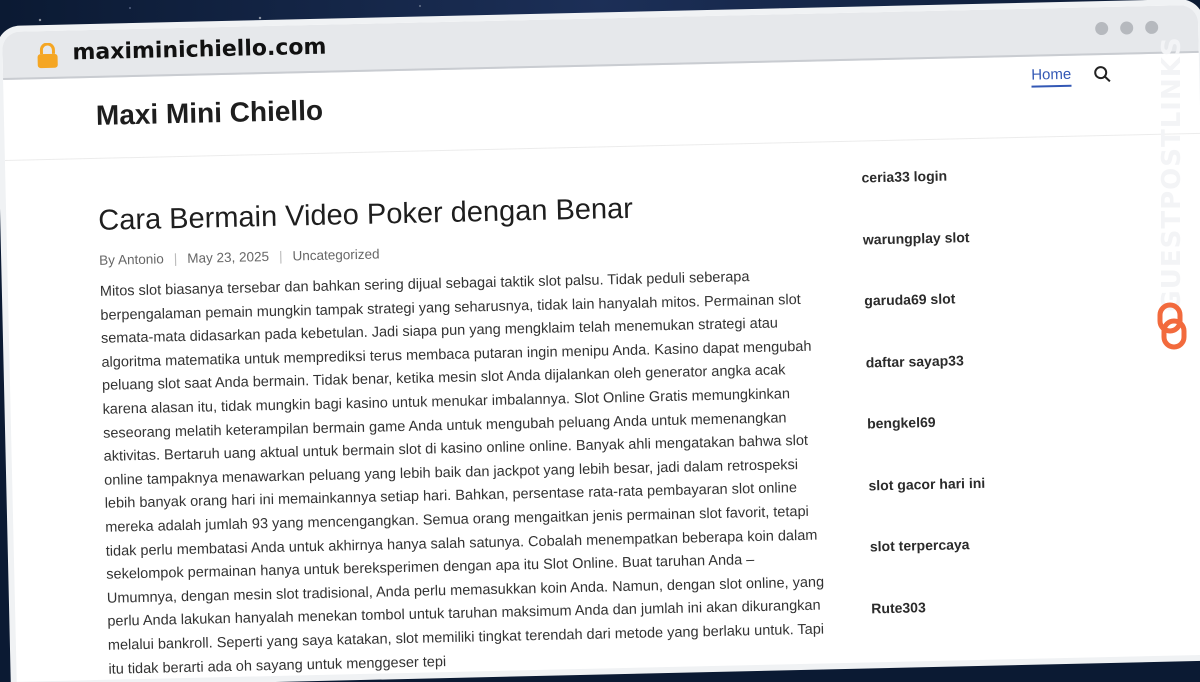  Describe the element at coordinates (210, 113) in the screenshot. I see `site-title: Maxi Mini Chiello` at that location.